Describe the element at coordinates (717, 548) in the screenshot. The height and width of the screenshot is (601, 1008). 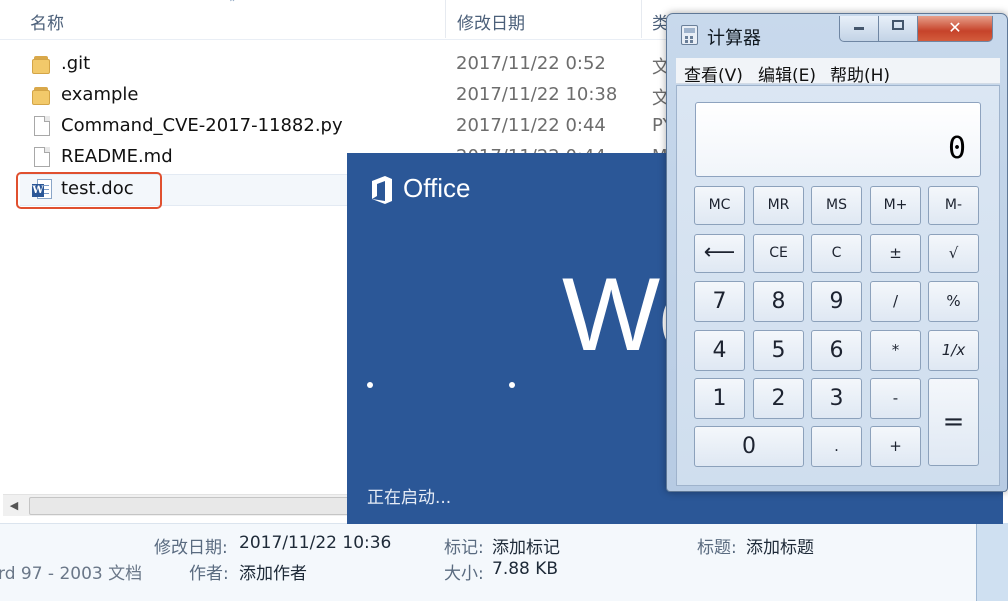
I see `title-label: 标题:` at that location.